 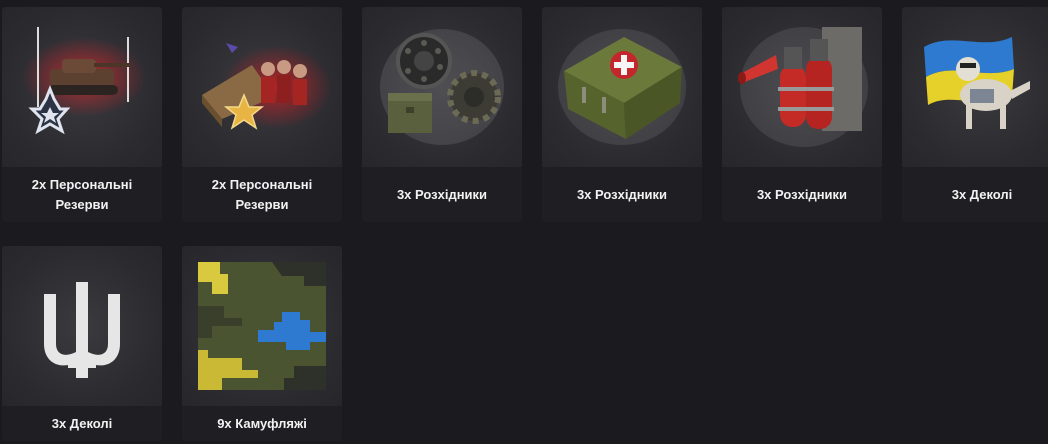 What do you see at coordinates (262, 423) in the screenshot?
I see `reward-label: 9х Камуфляжі` at bounding box center [262, 423].